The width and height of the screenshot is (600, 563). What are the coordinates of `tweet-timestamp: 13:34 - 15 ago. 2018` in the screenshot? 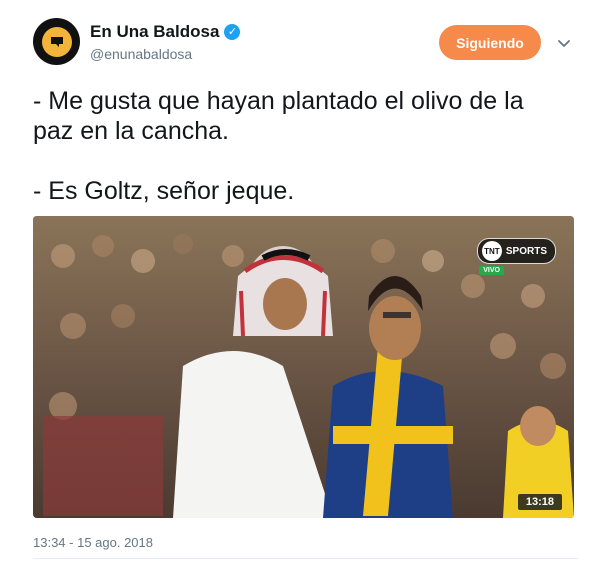 It's located at (93, 542).